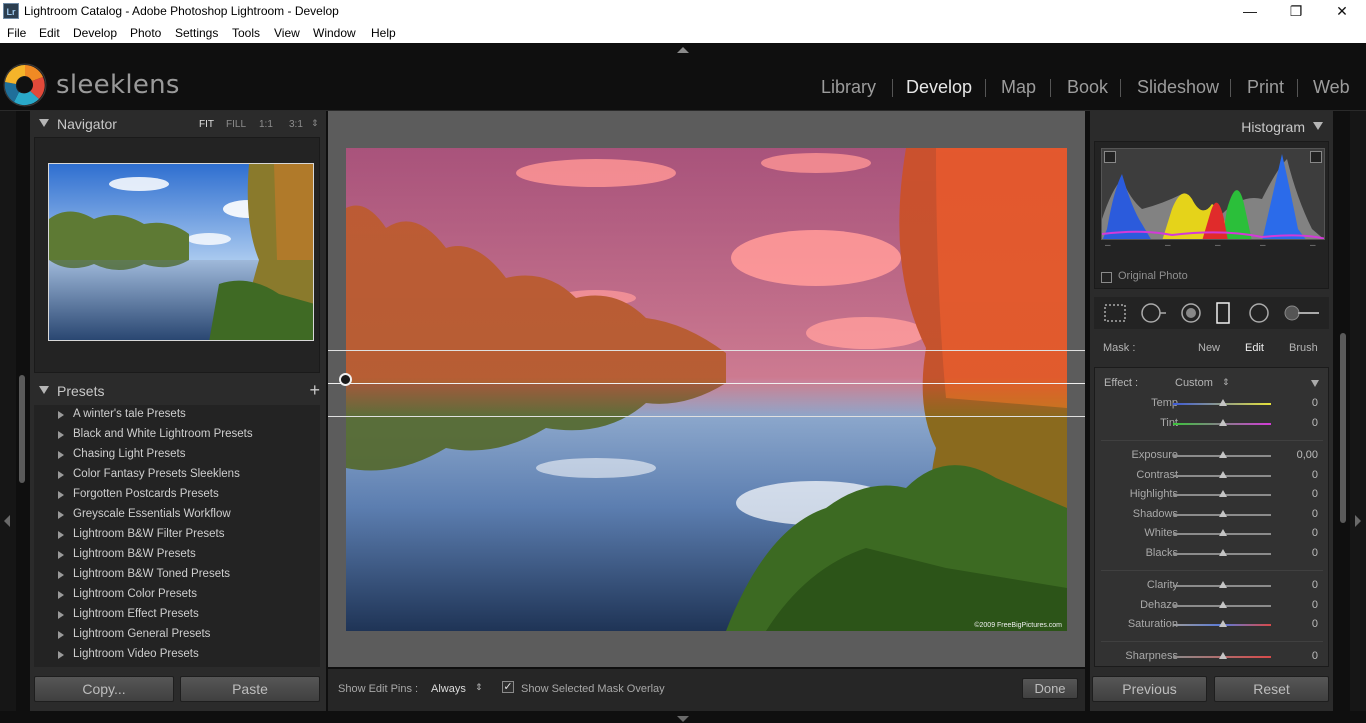 Image resolution: width=1366 pixels, height=723 pixels. Describe the element at coordinates (706, 383) in the screenshot. I see `graduated-filter-center-line` at that location.